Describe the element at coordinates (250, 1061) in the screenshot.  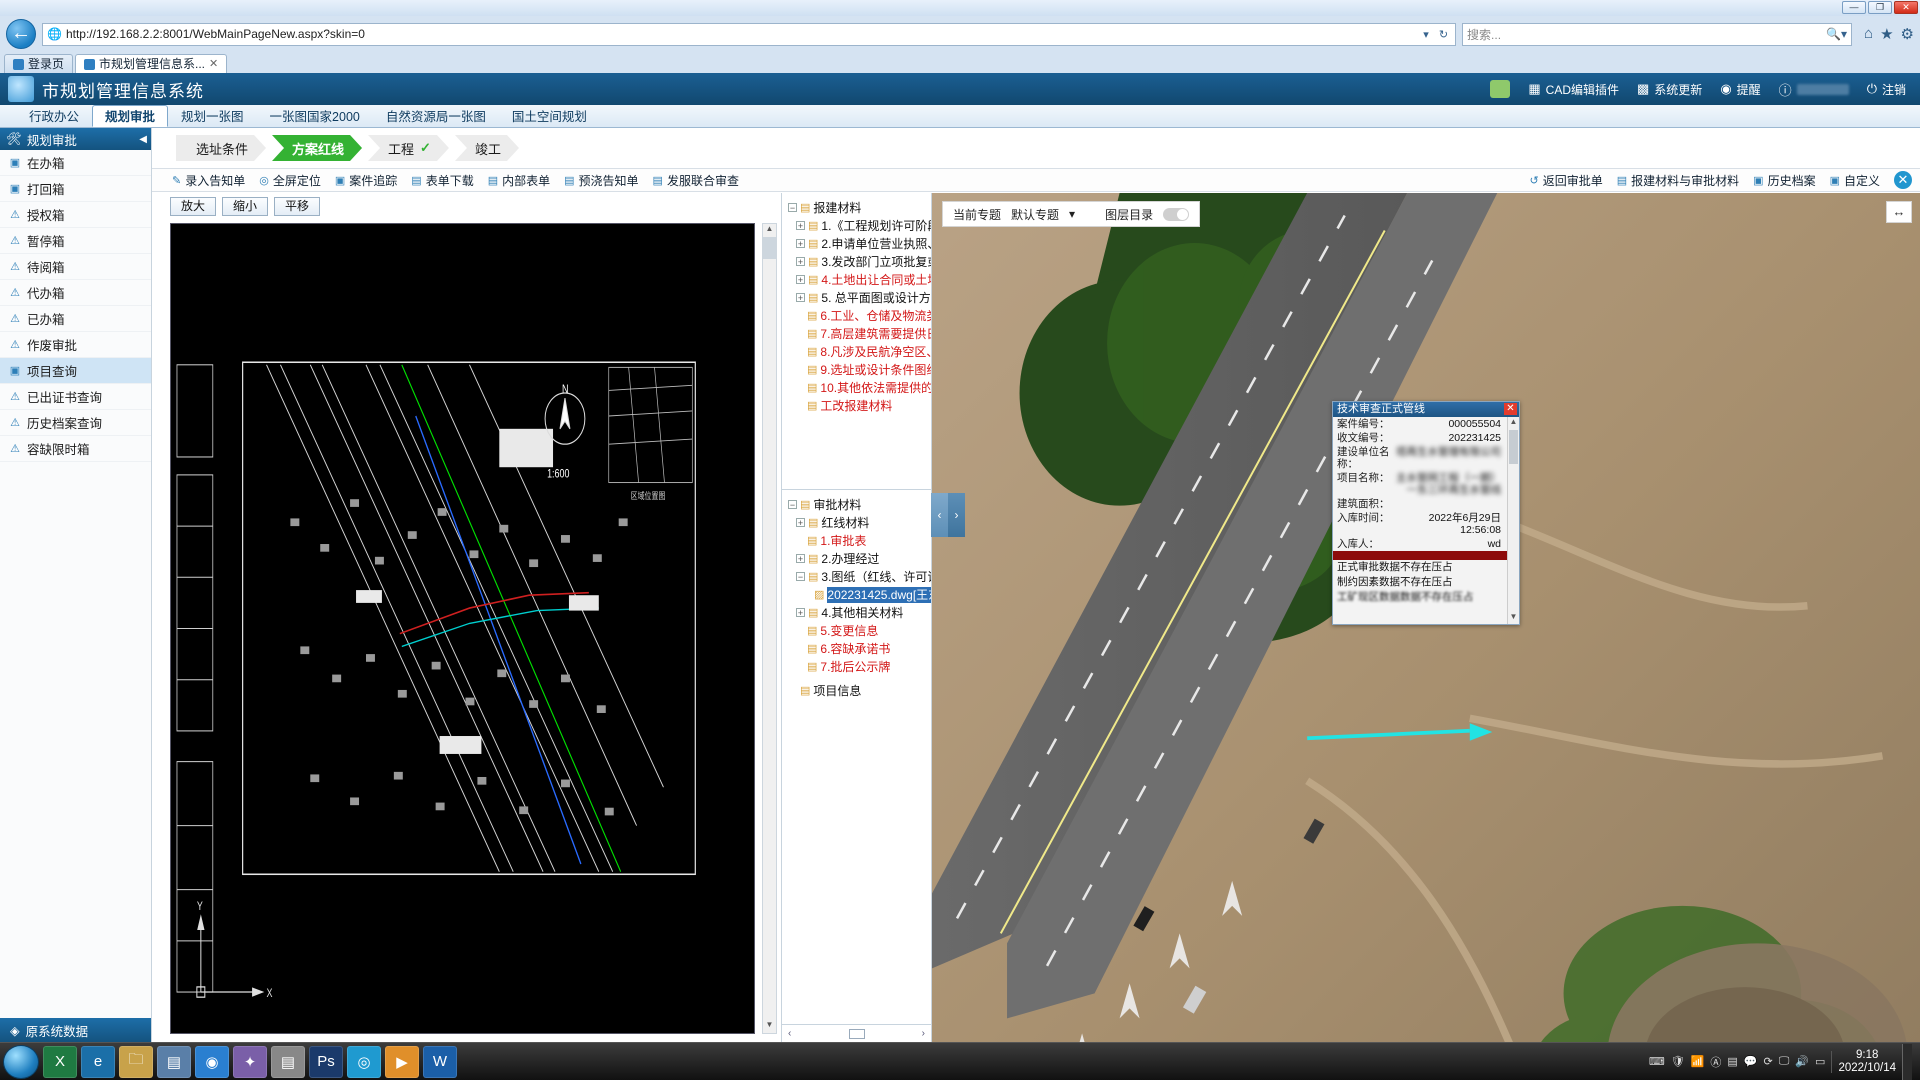
I see `tools-icon: ✦` at that location.